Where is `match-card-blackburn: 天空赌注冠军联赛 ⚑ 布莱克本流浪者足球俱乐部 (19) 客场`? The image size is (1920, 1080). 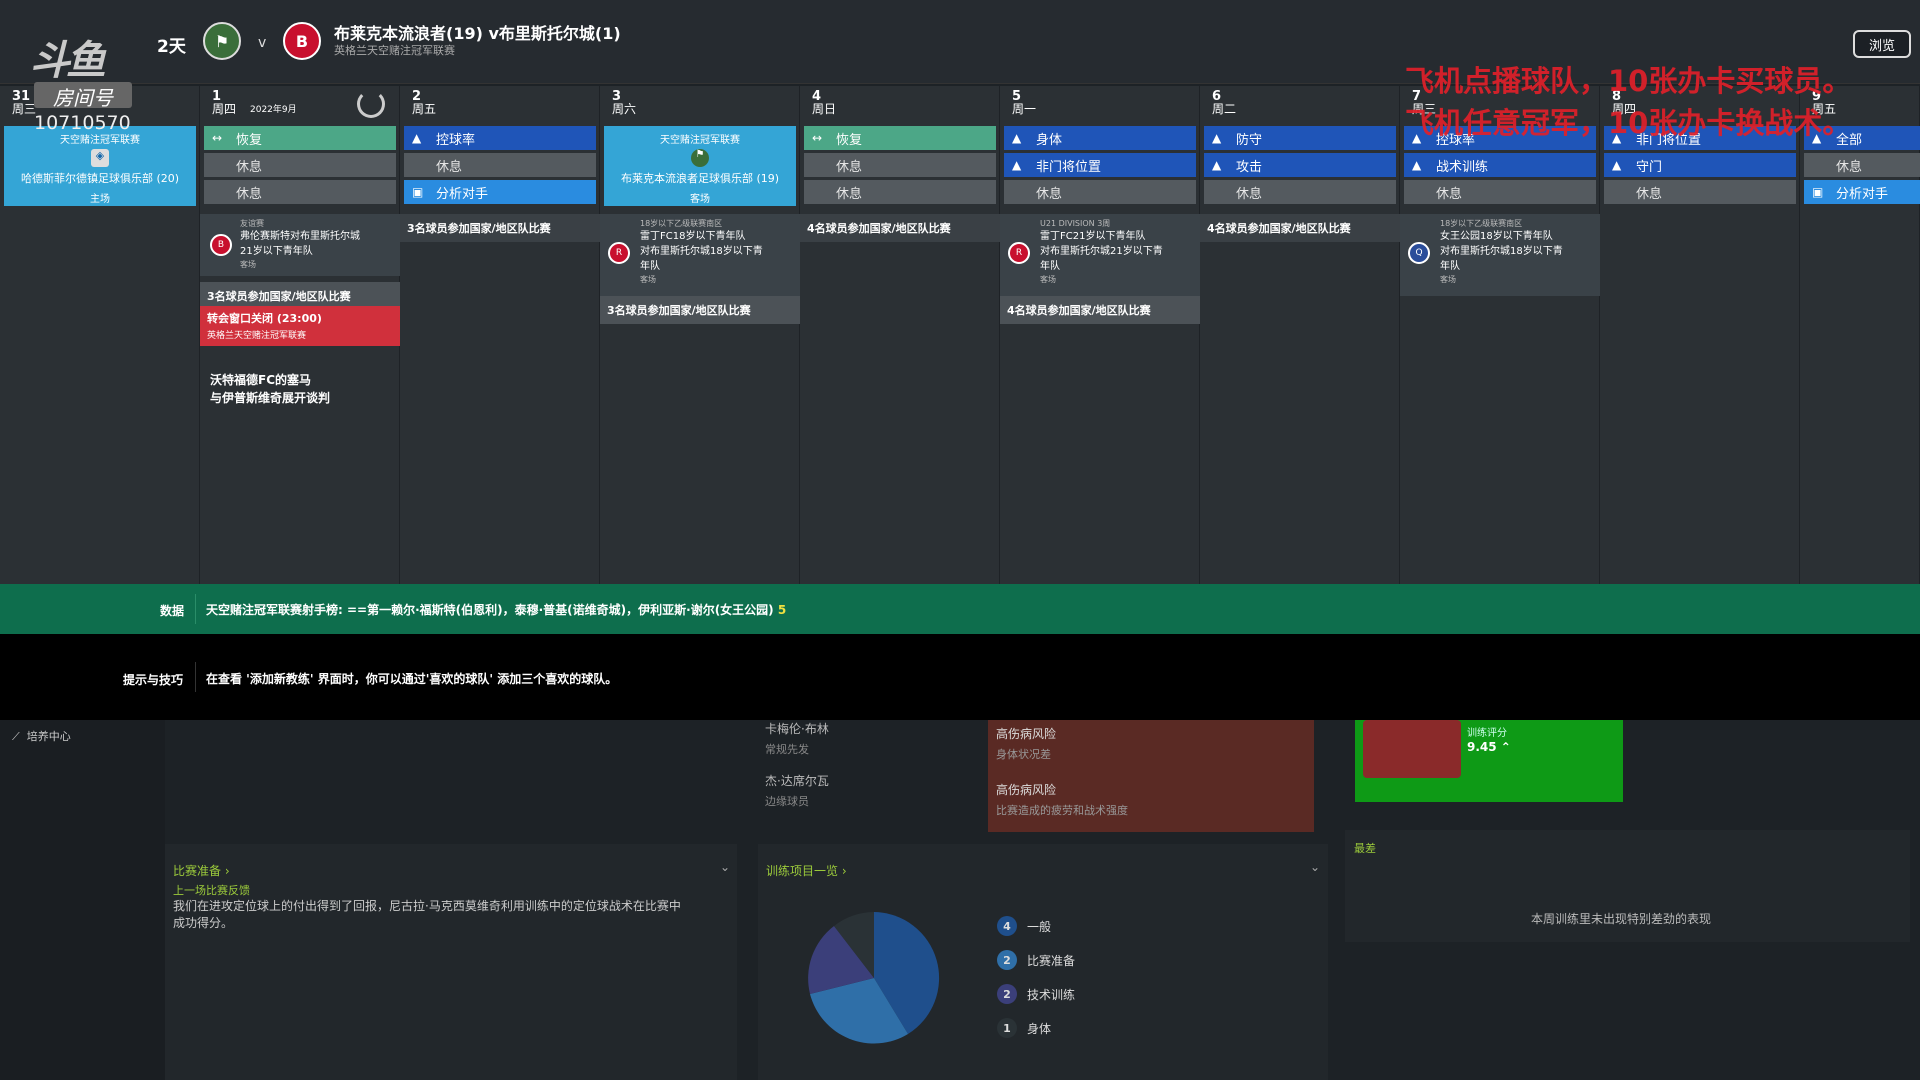
match-card-blackburn: 天空赌注冠军联赛 ⚑ 布莱克本流浪者足球俱乐部 (19) 客场 is located at coordinates (700, 166).